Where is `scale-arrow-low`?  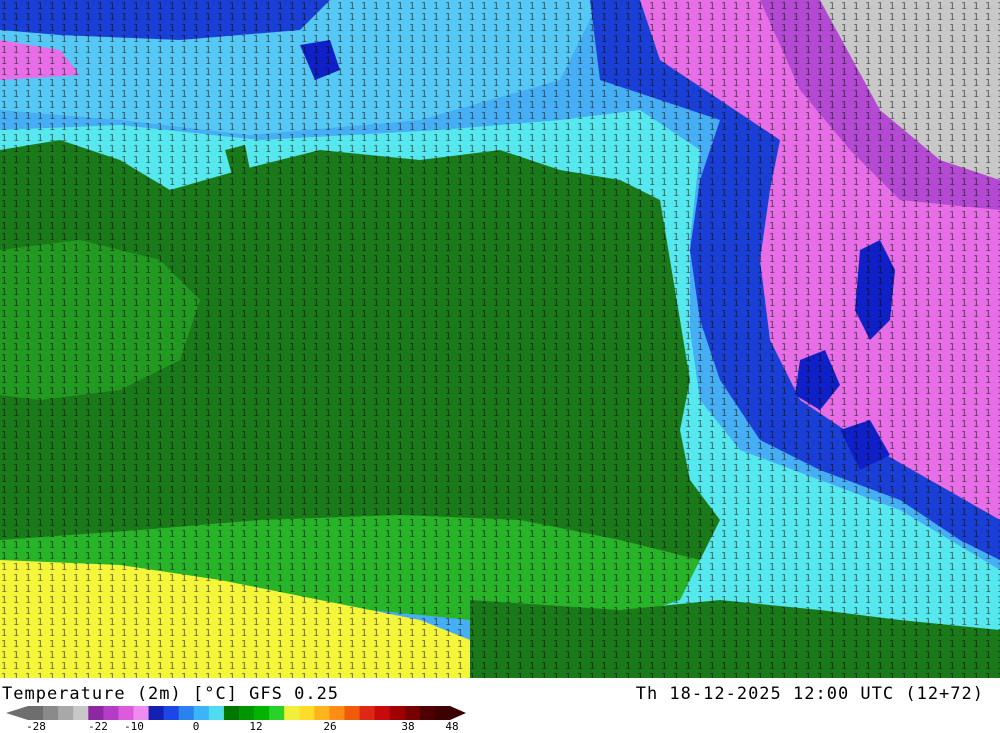 scale-arrow-low is located at coordinates (17, 713).